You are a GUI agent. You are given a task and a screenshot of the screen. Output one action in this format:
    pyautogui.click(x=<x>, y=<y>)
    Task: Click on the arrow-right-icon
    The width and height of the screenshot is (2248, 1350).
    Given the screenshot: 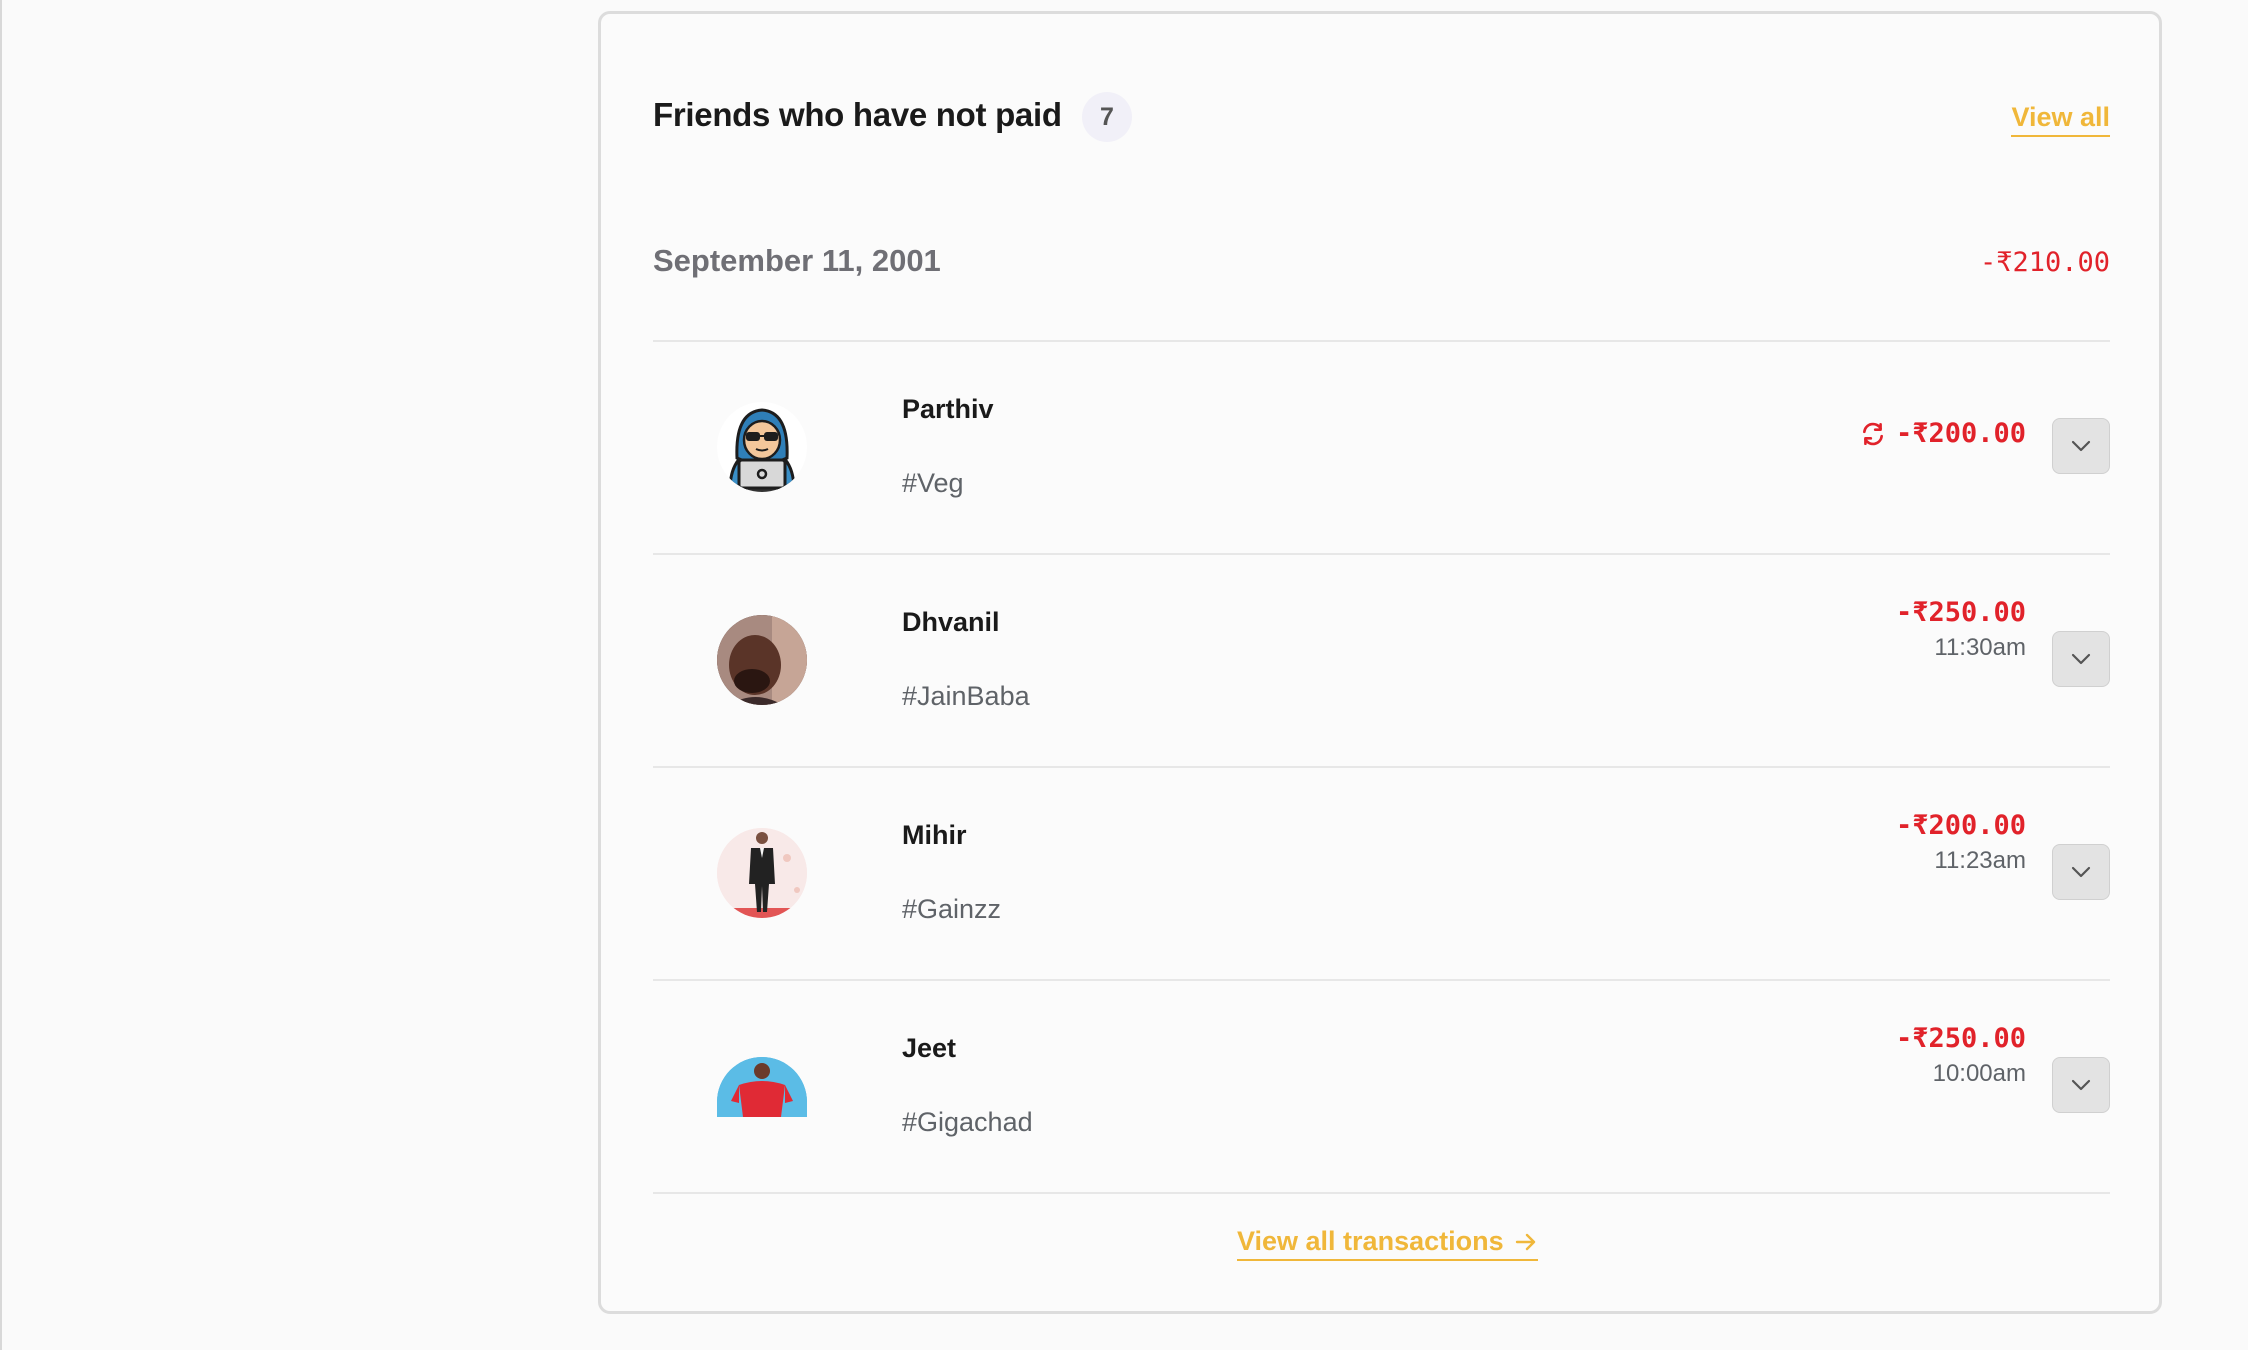 What is the action you would take?
    pyautogui.click(x=1525, y=1241)
    